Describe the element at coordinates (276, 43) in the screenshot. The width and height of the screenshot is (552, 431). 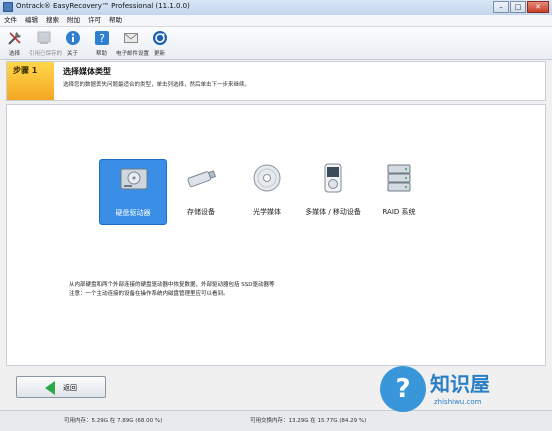
I see `toolbar: 选择 引用已保存的 关于 ? 帮助 电子邮件设置 更新` at that location.